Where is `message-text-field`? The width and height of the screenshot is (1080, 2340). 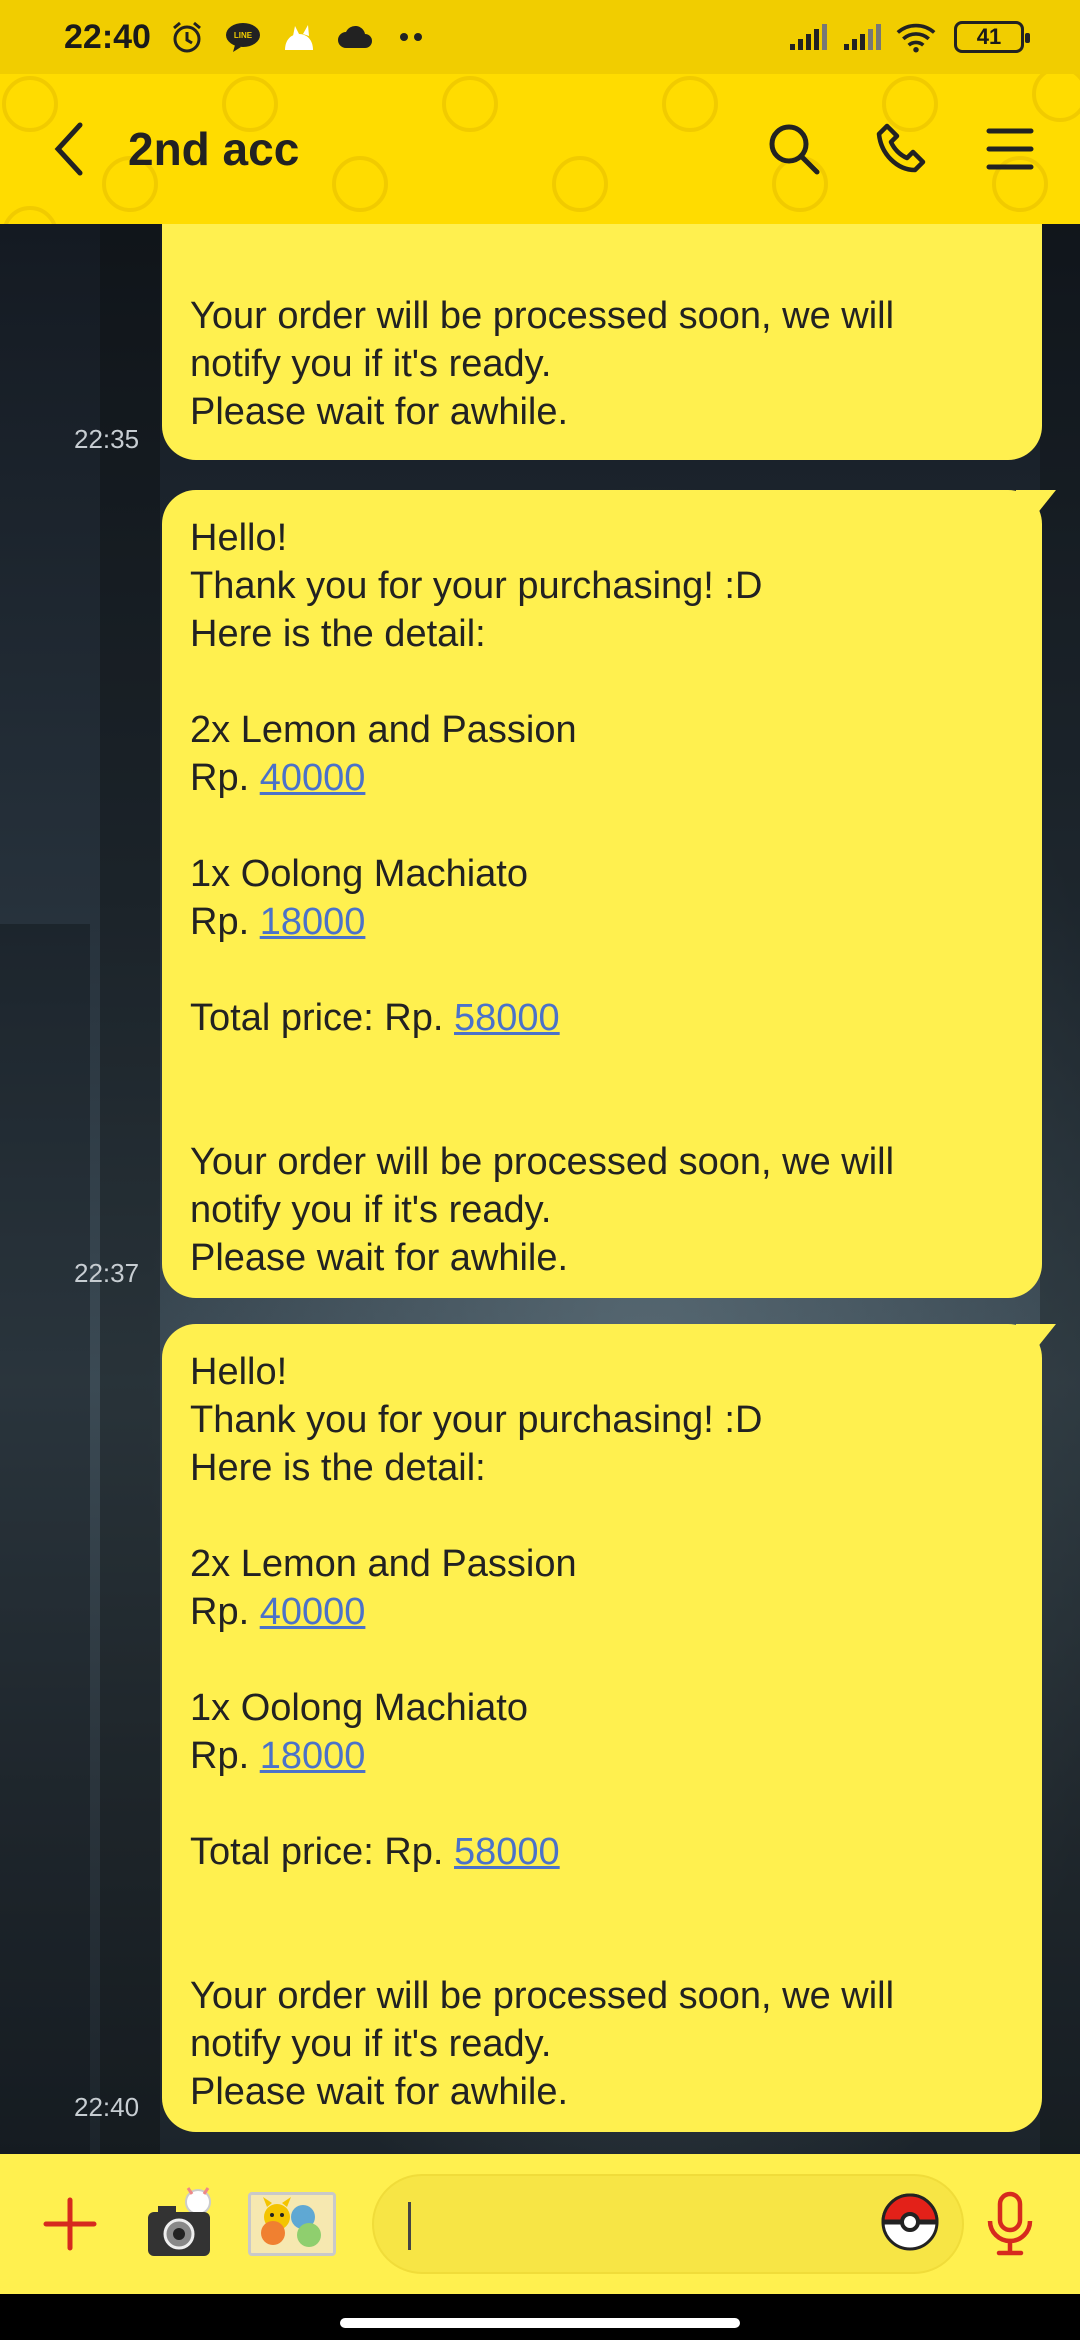 message-text-field is located at coordinates (642, 2224).